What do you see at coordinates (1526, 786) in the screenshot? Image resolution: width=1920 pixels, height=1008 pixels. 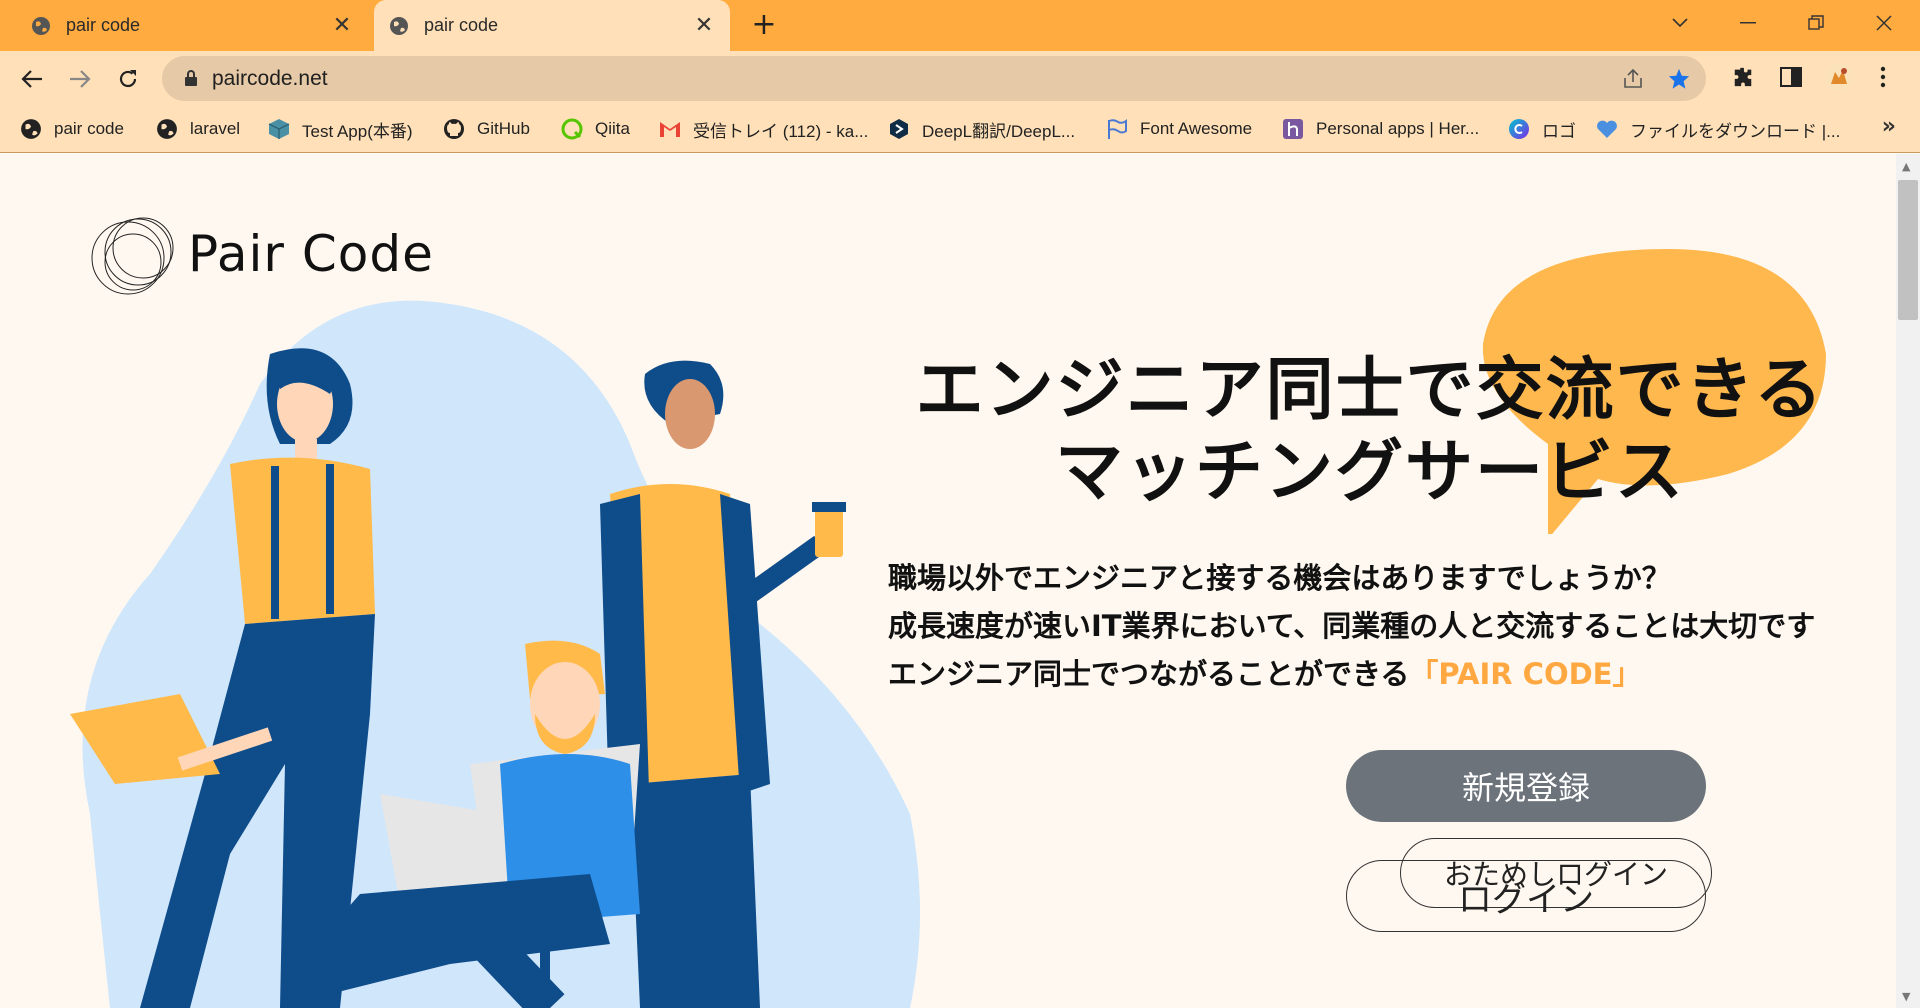 I see `register-button: 新規登録` at bounding box center [1526, 786].